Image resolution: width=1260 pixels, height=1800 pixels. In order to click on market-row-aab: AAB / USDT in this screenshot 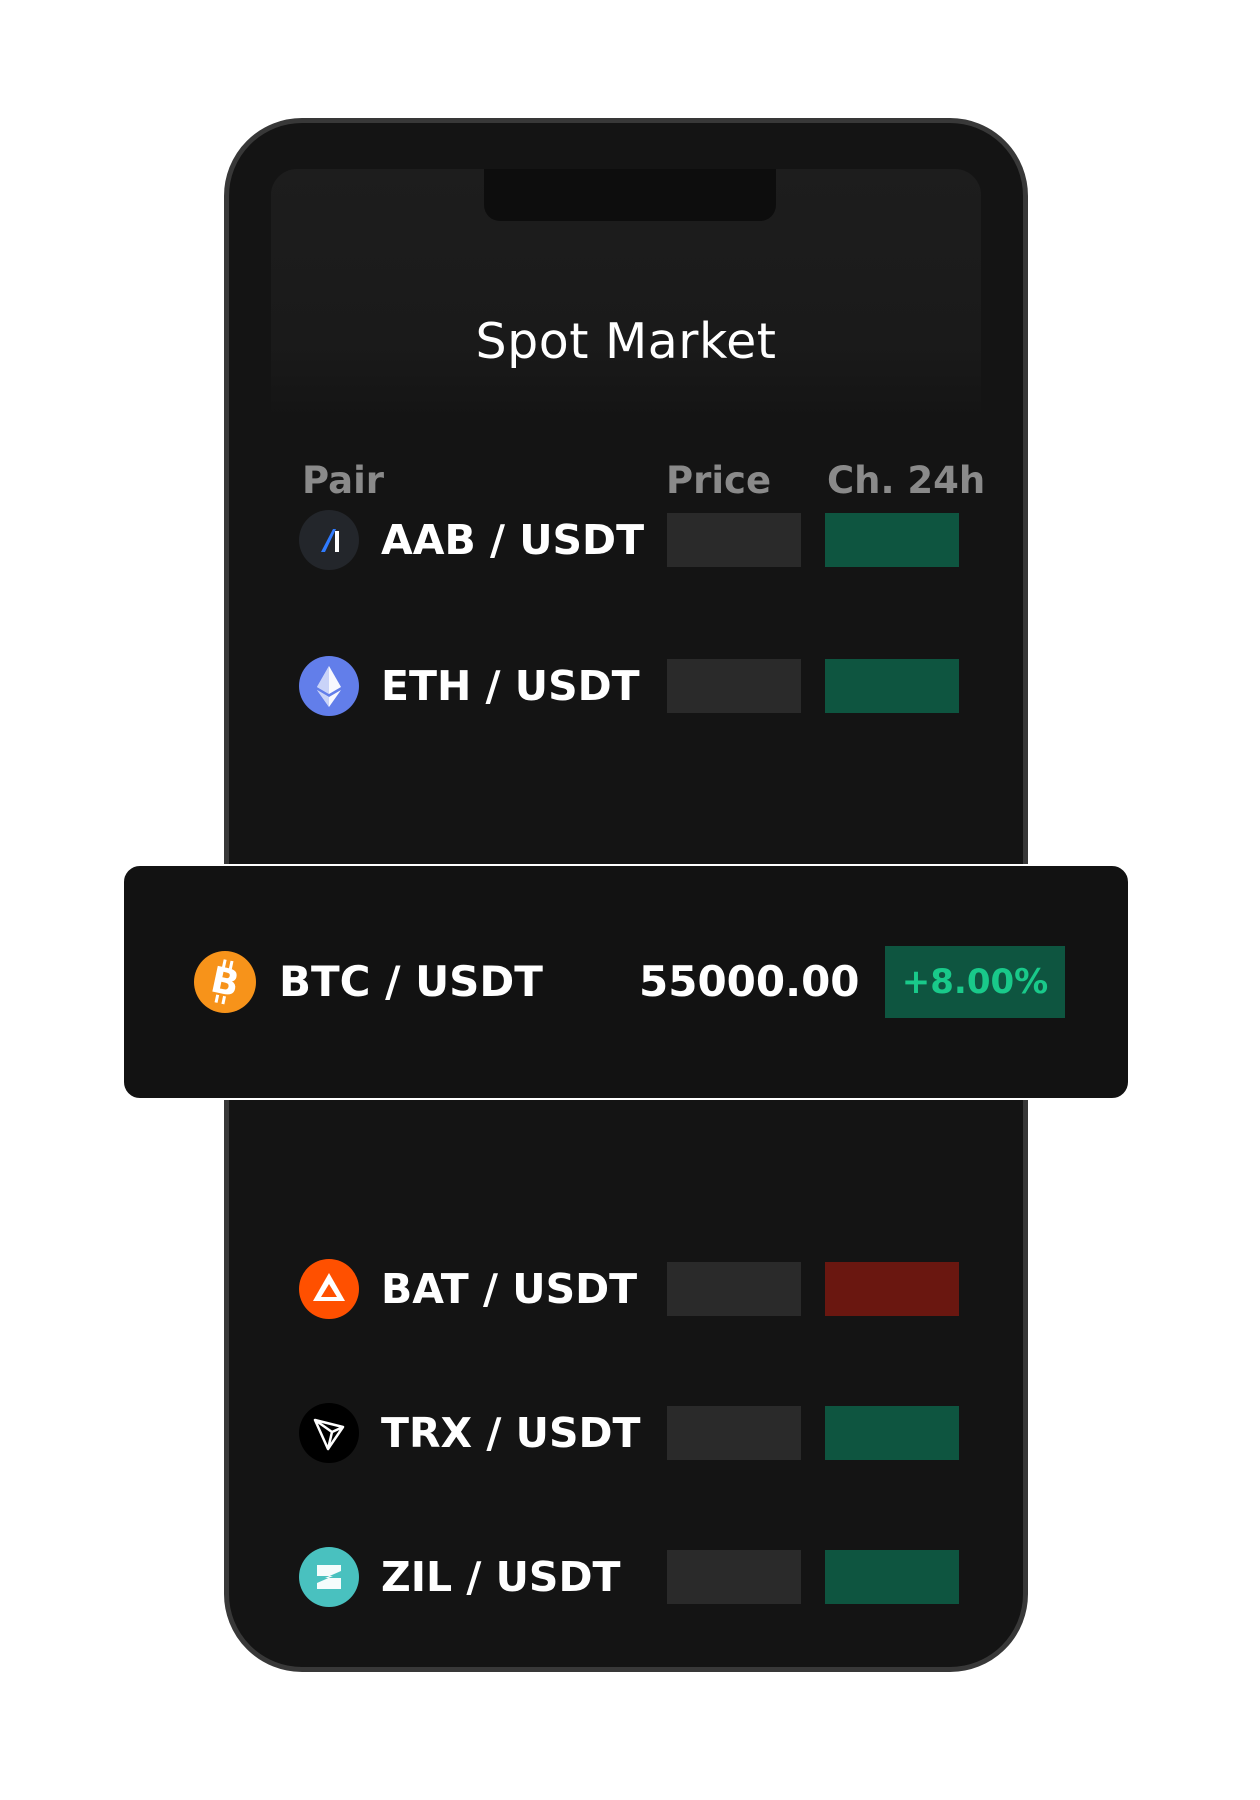, I will do `click(626, 540)`.